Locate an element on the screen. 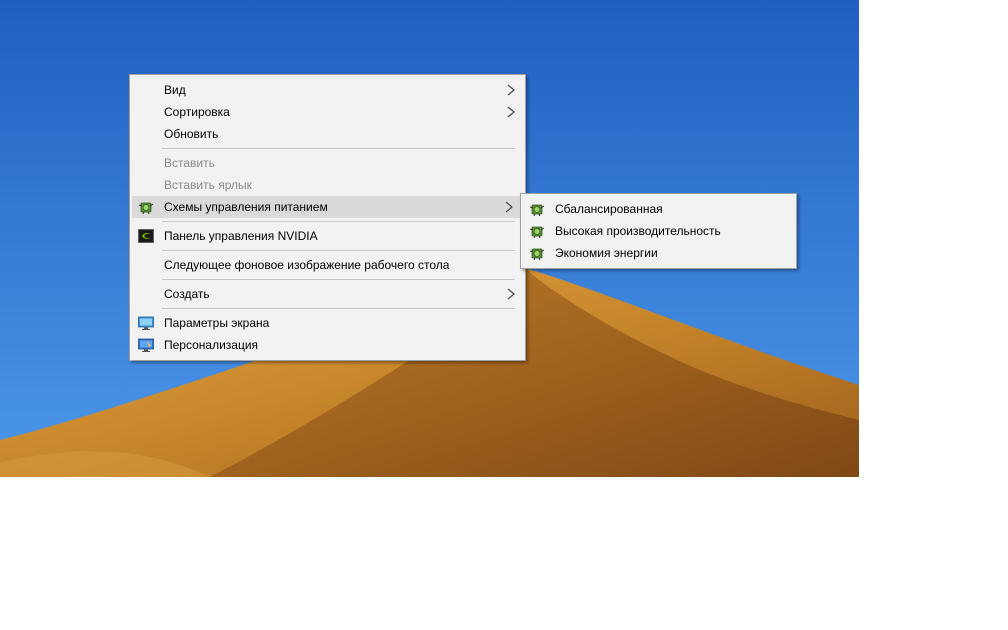 The width and height of the screenshot is (1008, 630). menu-item-label: Панель управления NVIDIA is located at coordinates (241, 236).